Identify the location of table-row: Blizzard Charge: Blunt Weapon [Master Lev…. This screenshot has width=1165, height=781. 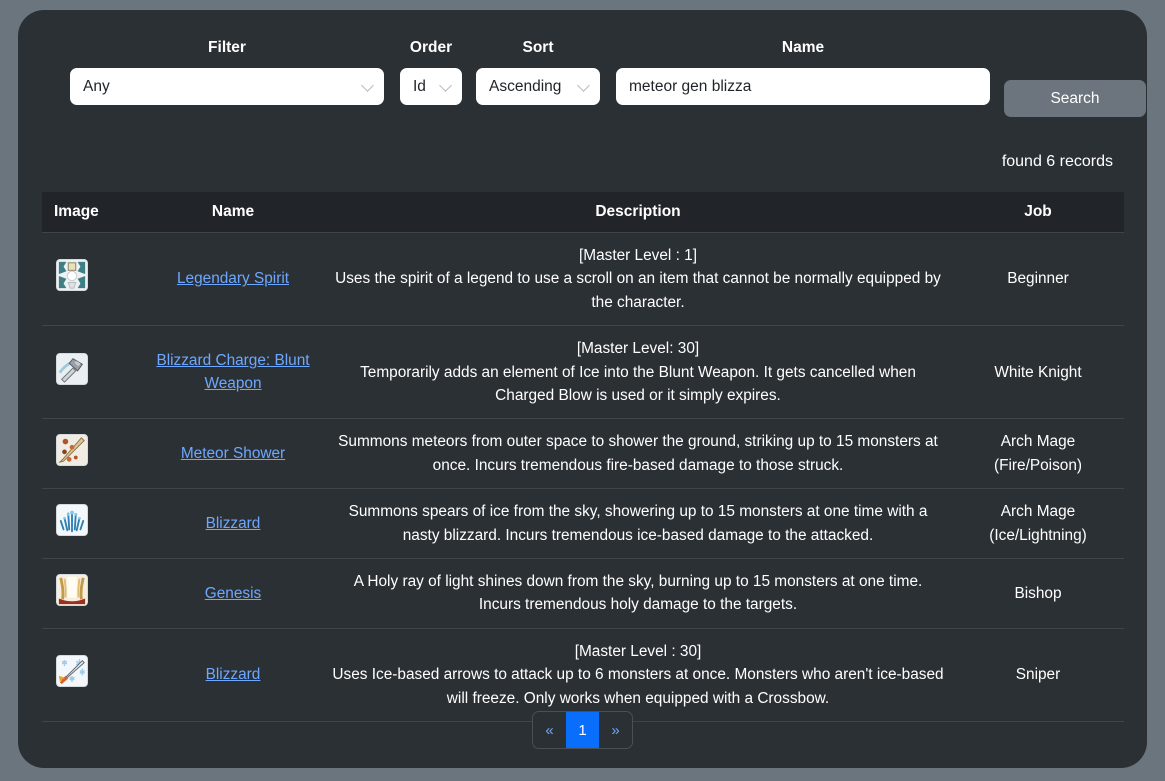
(583, 372).